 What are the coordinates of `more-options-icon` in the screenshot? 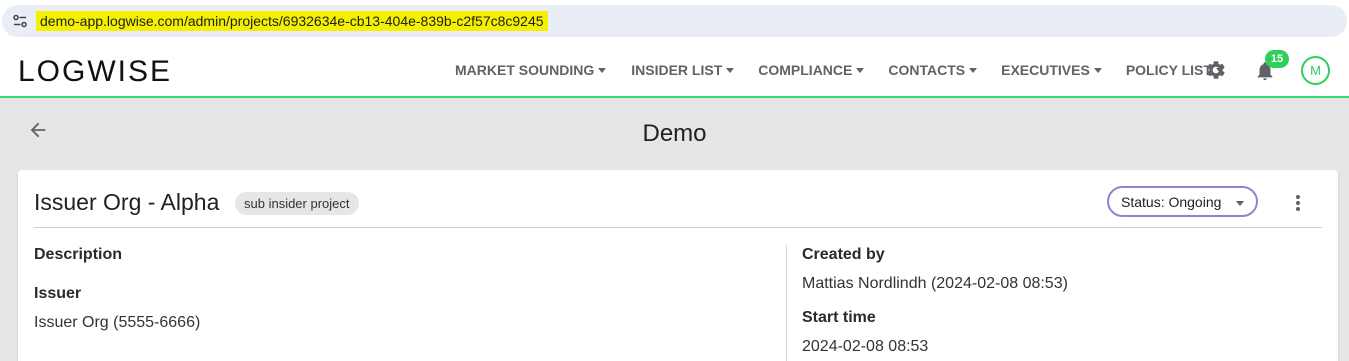 It's located at (1298, 203).